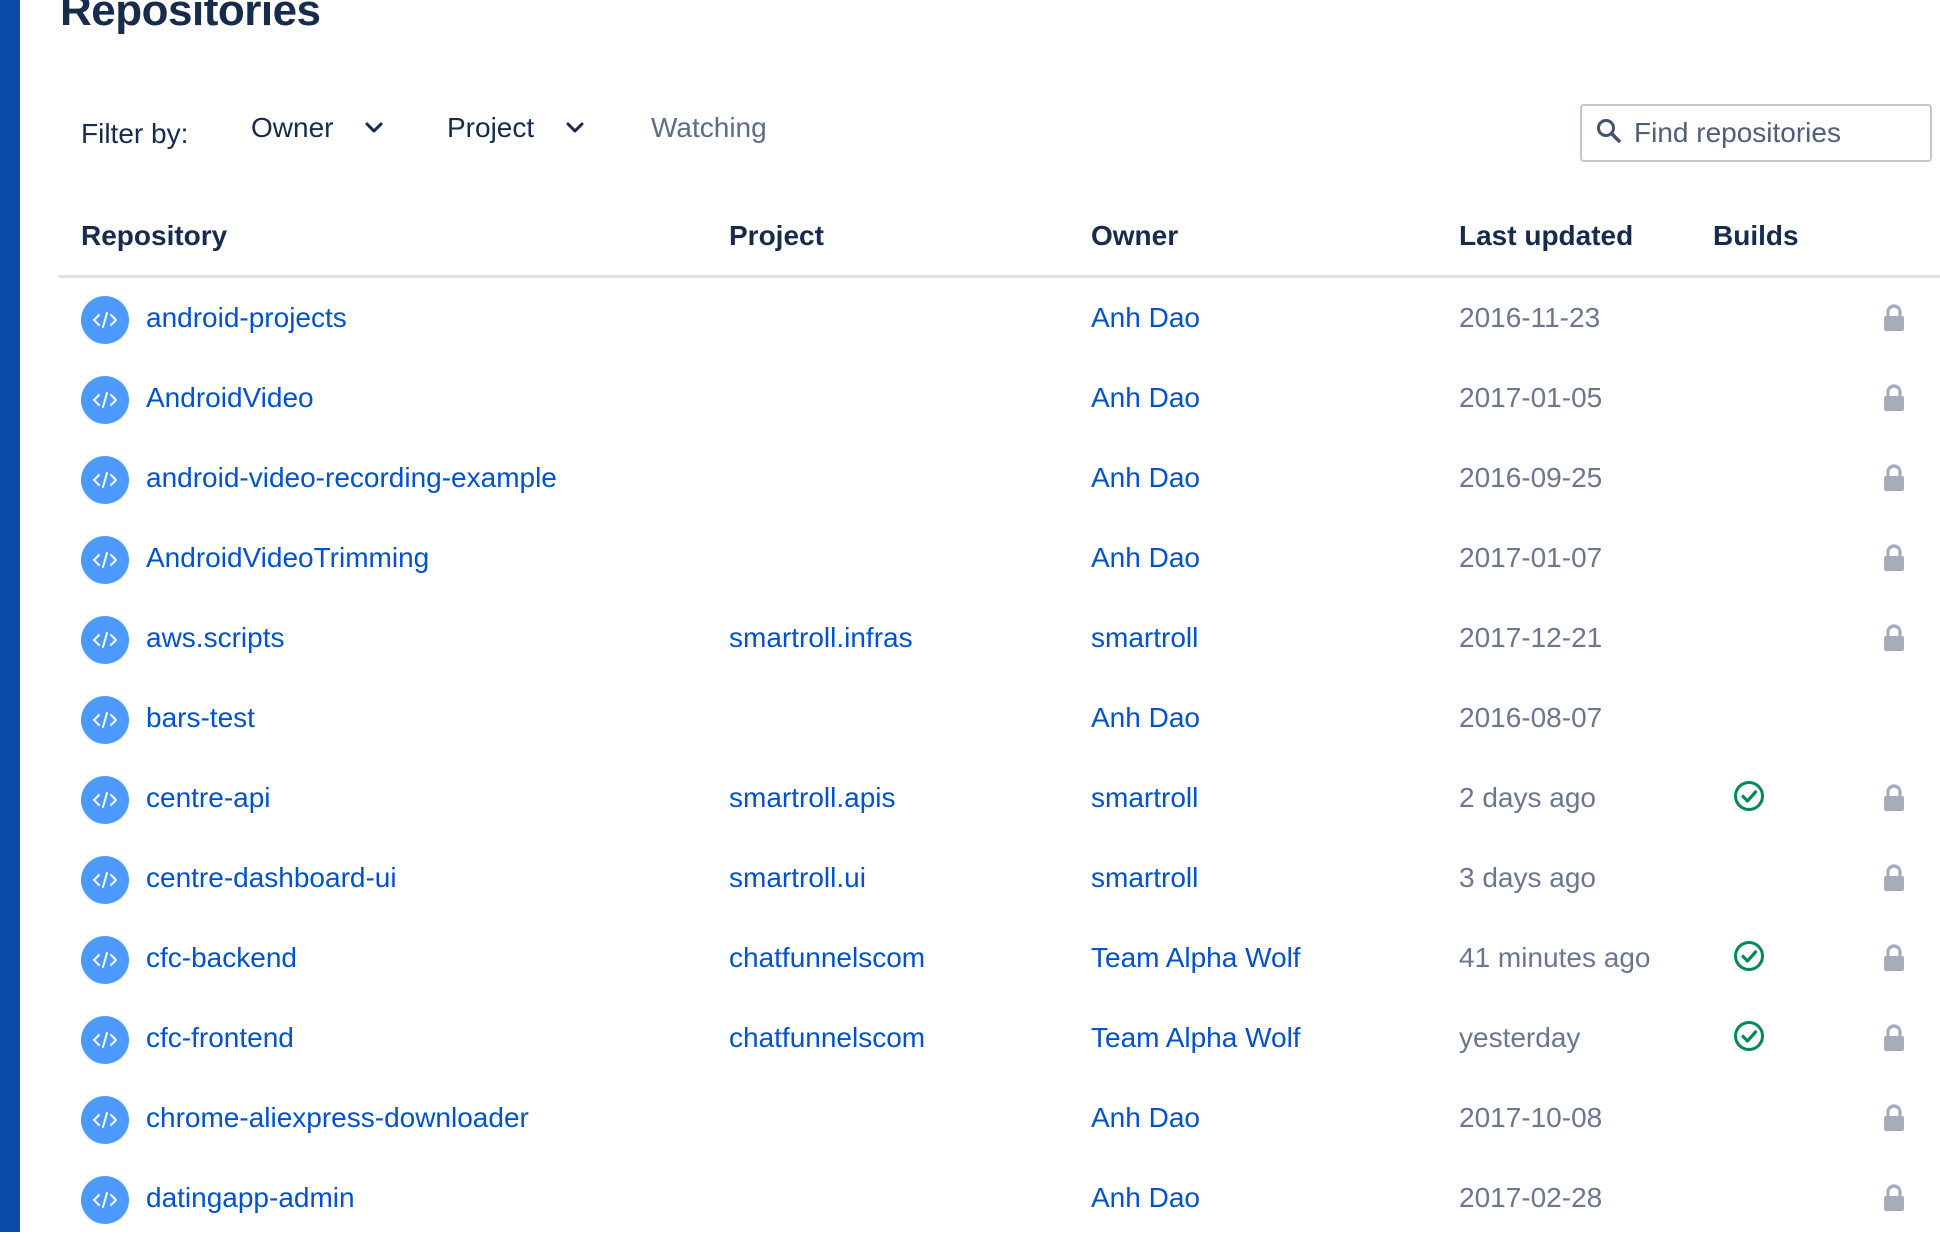 This screenshot has height=1240, width=1940. What do you see at coordinates (287, 558) in the screenshot?
I see `repository-link: AndroidVideoTrimming` at bounding box center [287, 558].